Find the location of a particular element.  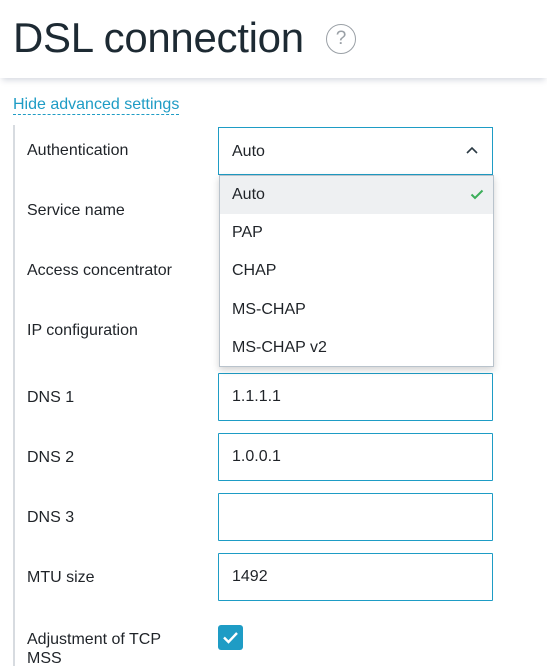

dns2-label: DNS 2 is located at coordinates (51, 457).